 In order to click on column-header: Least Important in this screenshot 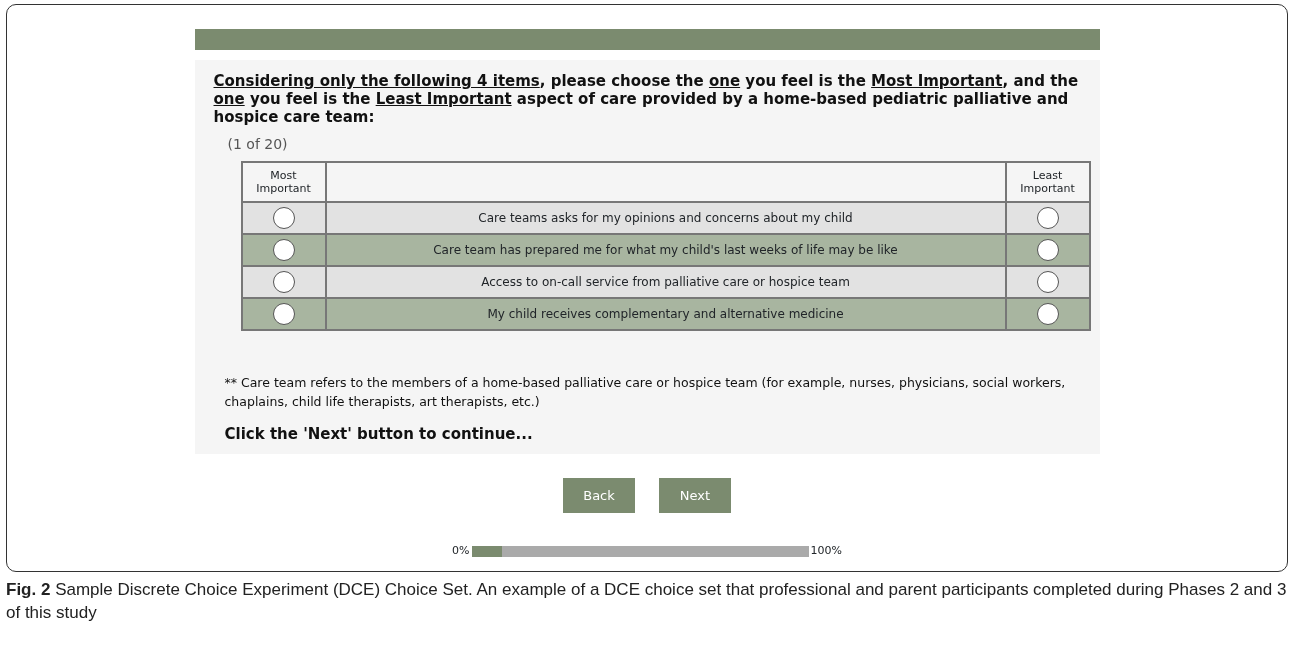, I will do `click(1047, 182)`.